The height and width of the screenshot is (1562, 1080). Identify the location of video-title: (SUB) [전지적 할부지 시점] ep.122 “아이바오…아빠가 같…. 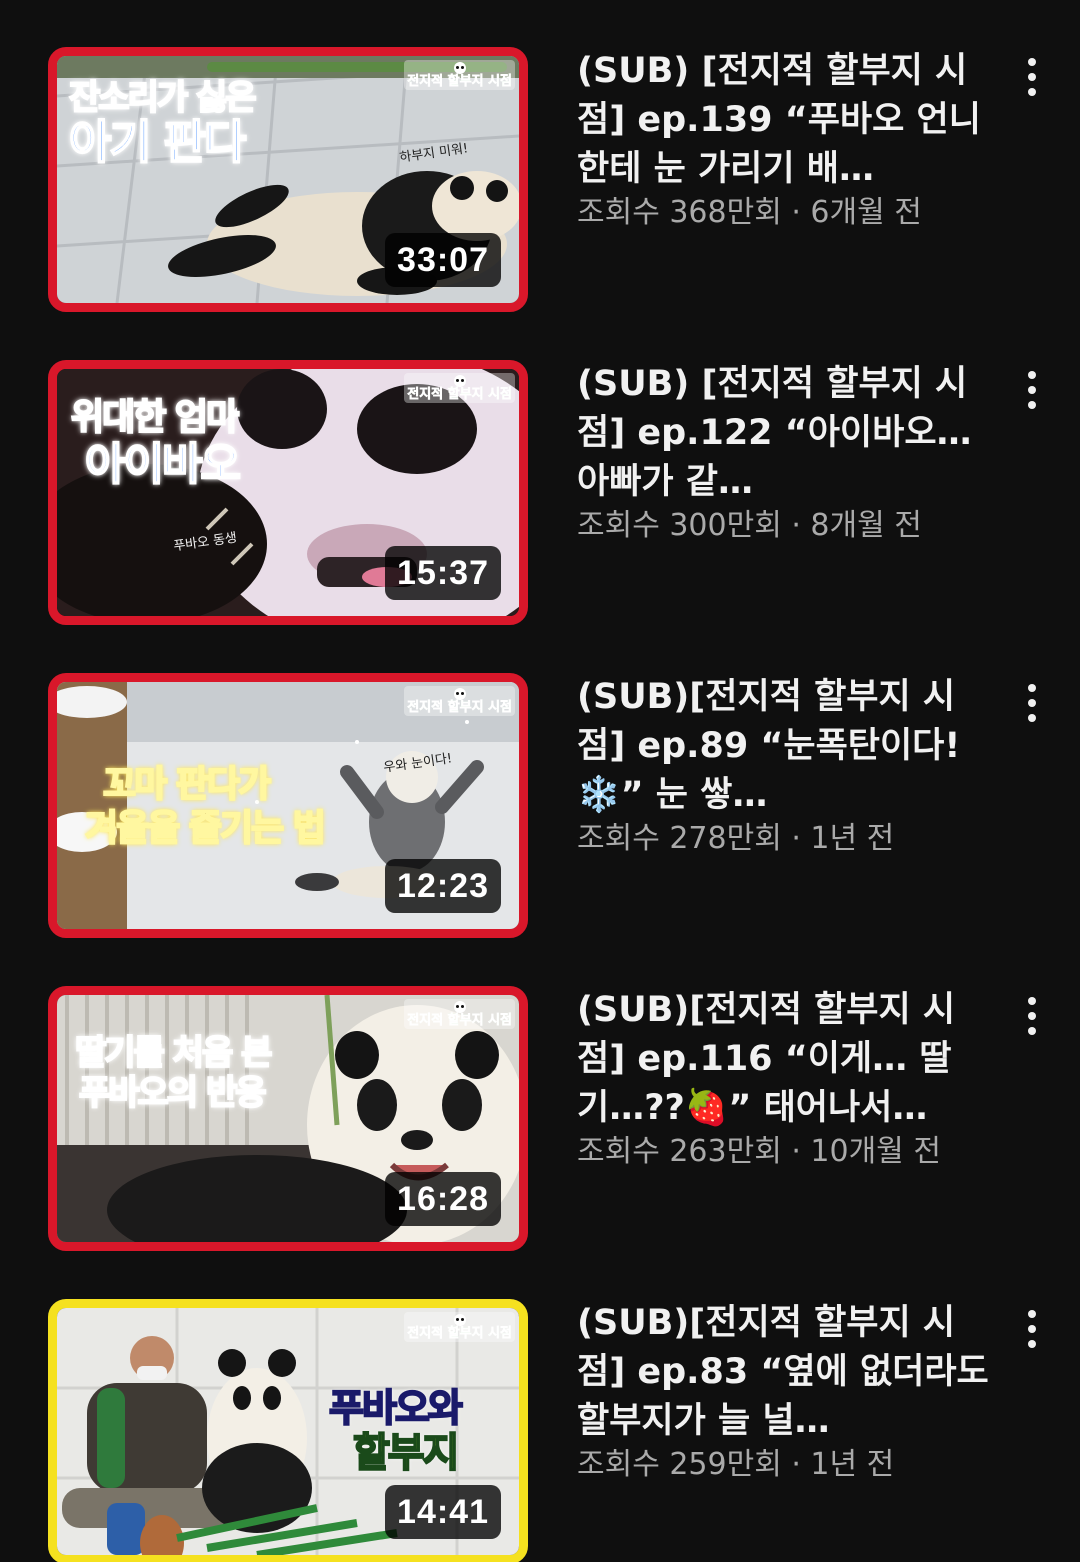
(784, 433).